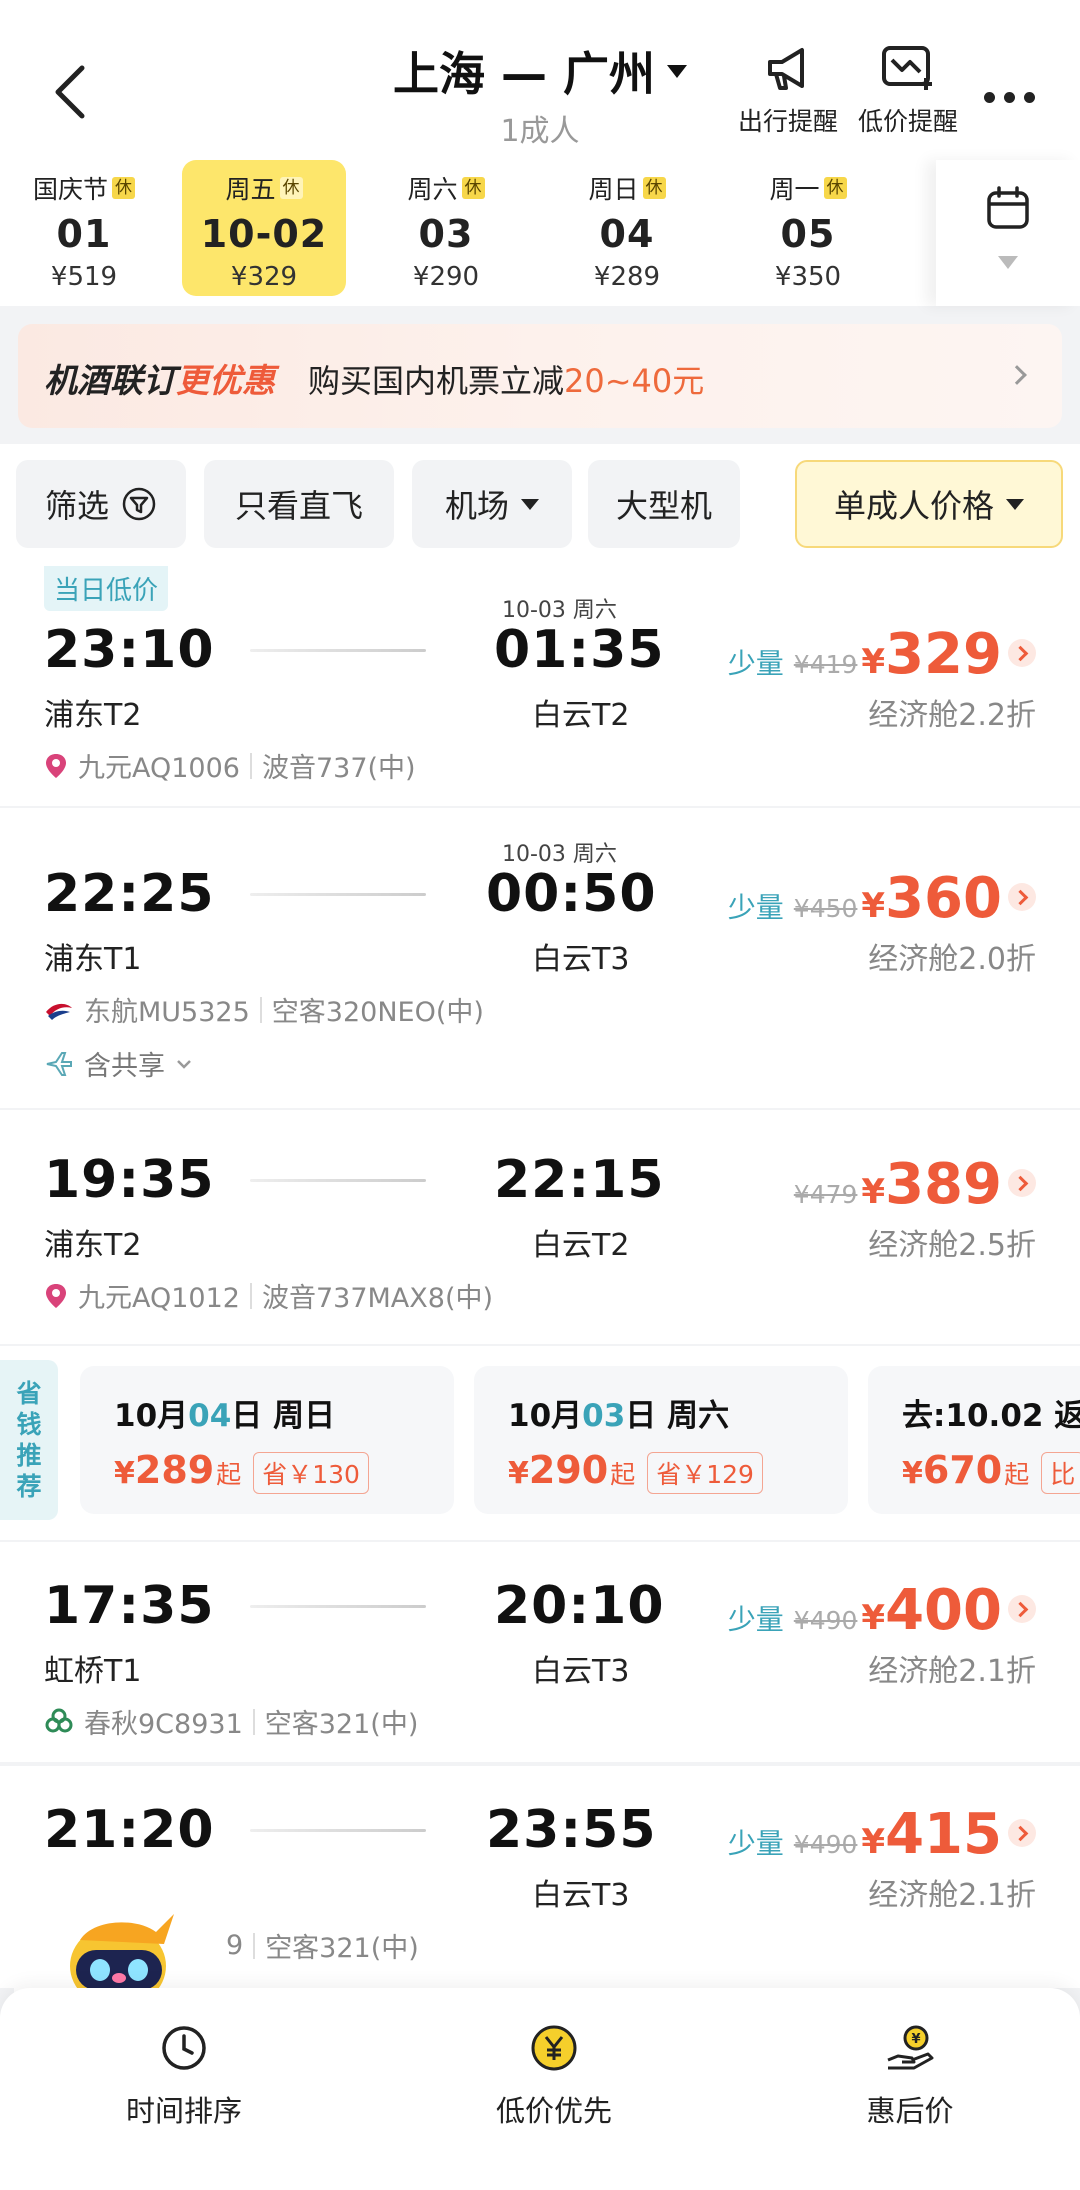  I want to click on arrival-time: 00:50, so click(571, 894).